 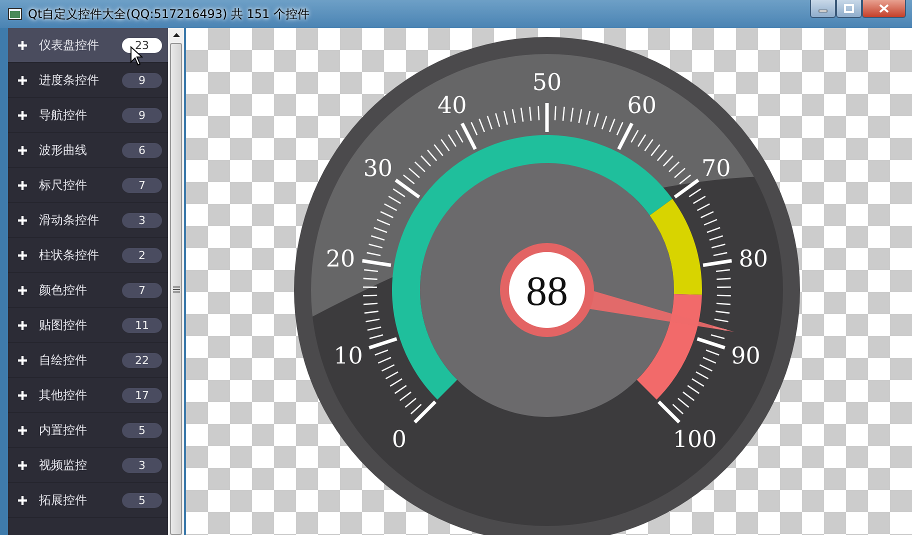 What do you see at coordinates (63, 325) in the screenshot?
I see `item-label: 贴图控件` at bounding box center [63, 325].